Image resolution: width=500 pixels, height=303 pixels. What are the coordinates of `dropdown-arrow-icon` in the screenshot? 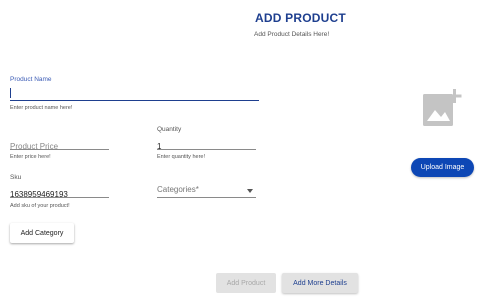 It's located at (250, 191).